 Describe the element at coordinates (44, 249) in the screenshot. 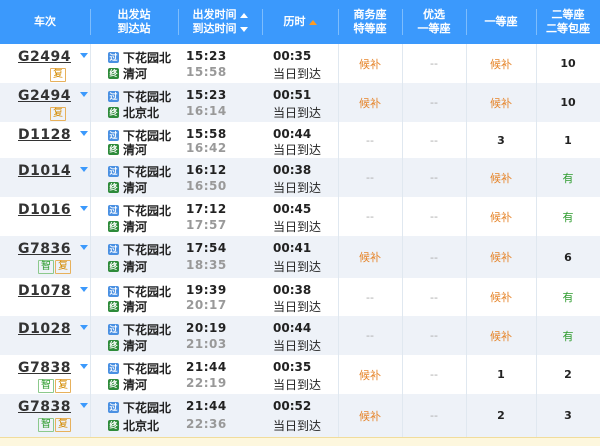

I see `train-number-link: G7836` at that location.